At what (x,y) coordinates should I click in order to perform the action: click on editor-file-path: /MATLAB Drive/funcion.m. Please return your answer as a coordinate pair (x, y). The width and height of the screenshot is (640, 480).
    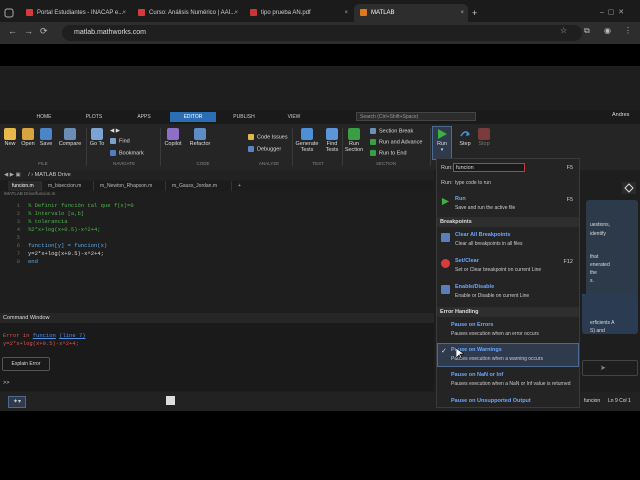
    Looking at the image, I should click on (30, 193).